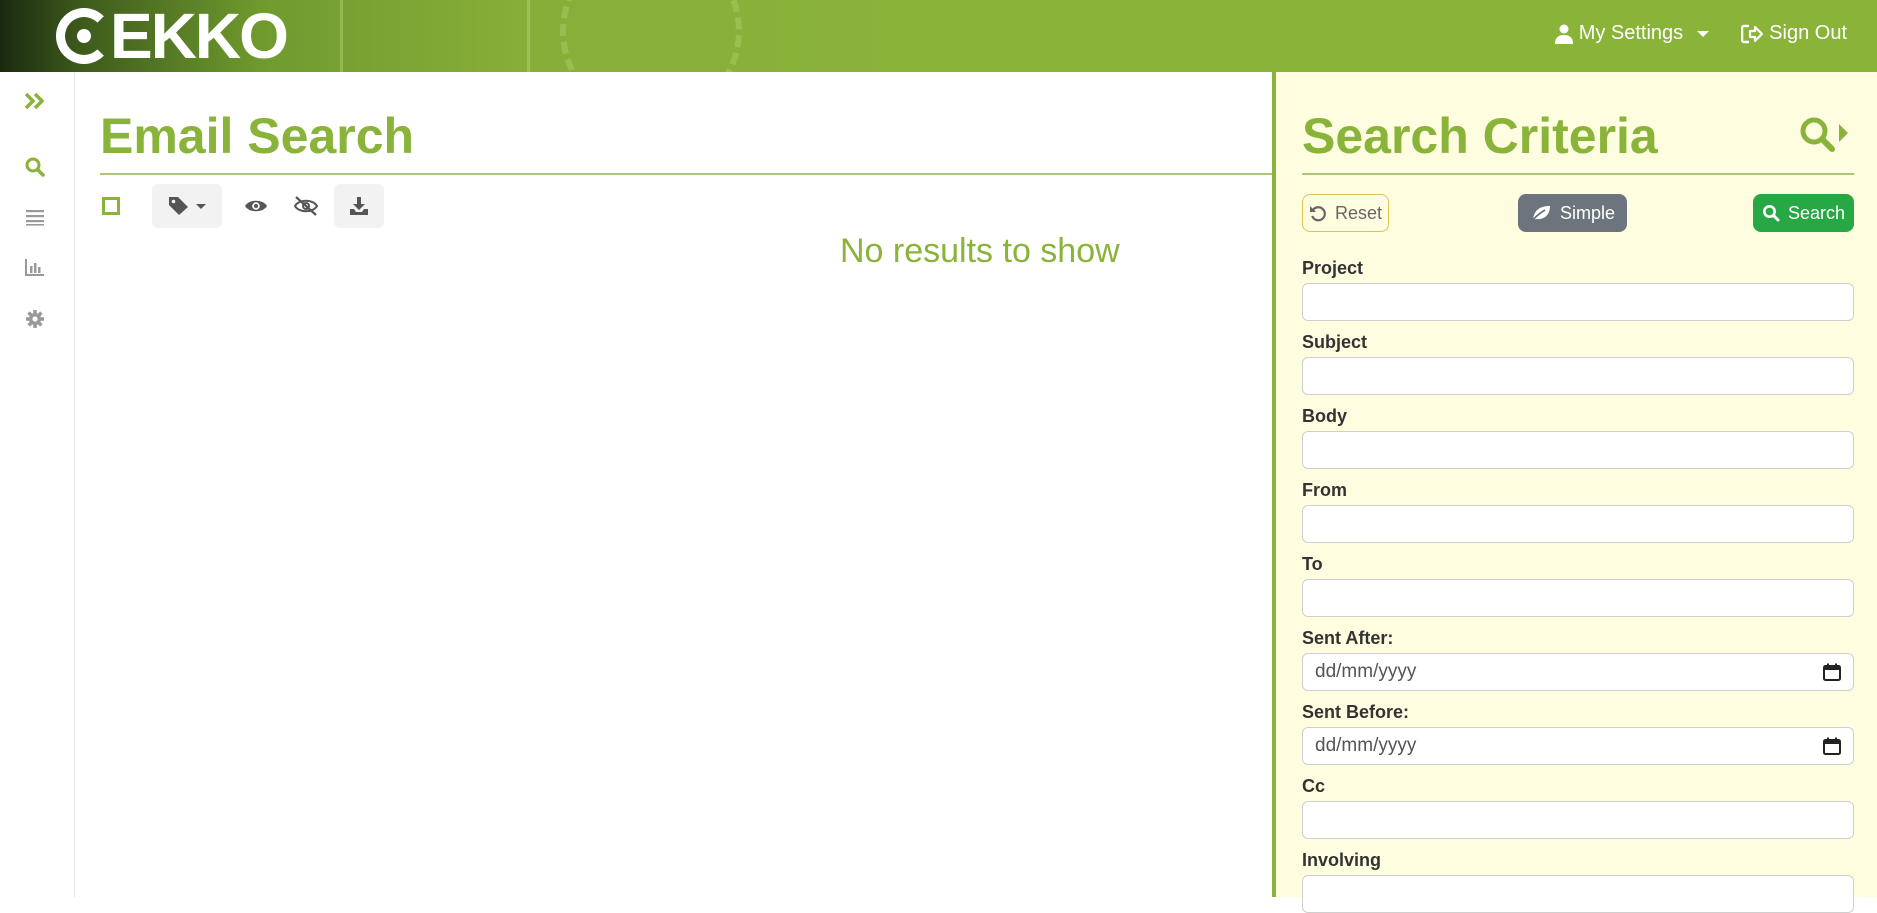 The height and width of the screenshot is (913, 1877). What do you see at coordinates (1348, 638) in the screenshot?
I see `sent-after-label: Sent After:` at bounding box center [1348, 638].